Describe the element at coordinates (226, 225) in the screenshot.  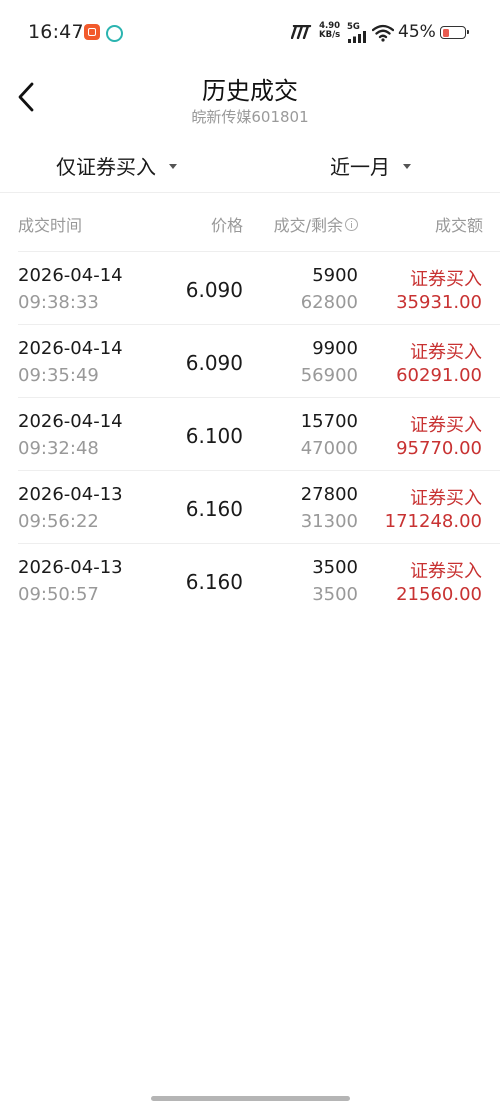
I see `column-header-price: 价格` at that location.